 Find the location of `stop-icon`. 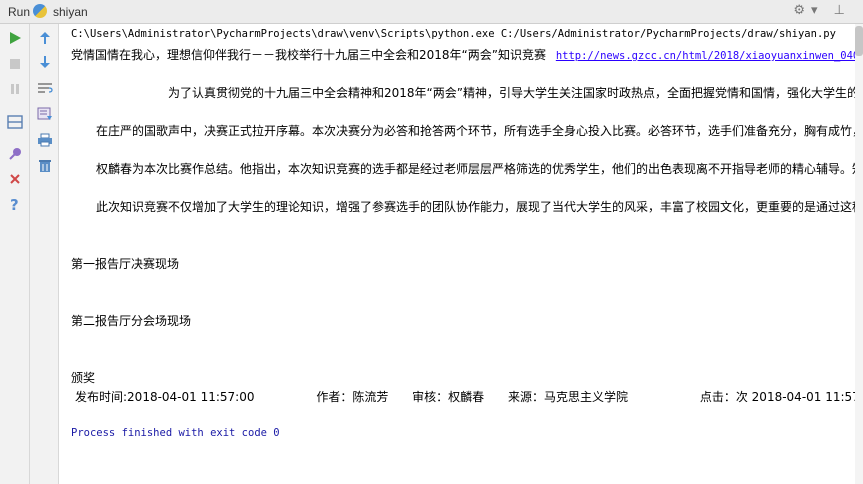

stop-icon is located at coordinates (15, 64).